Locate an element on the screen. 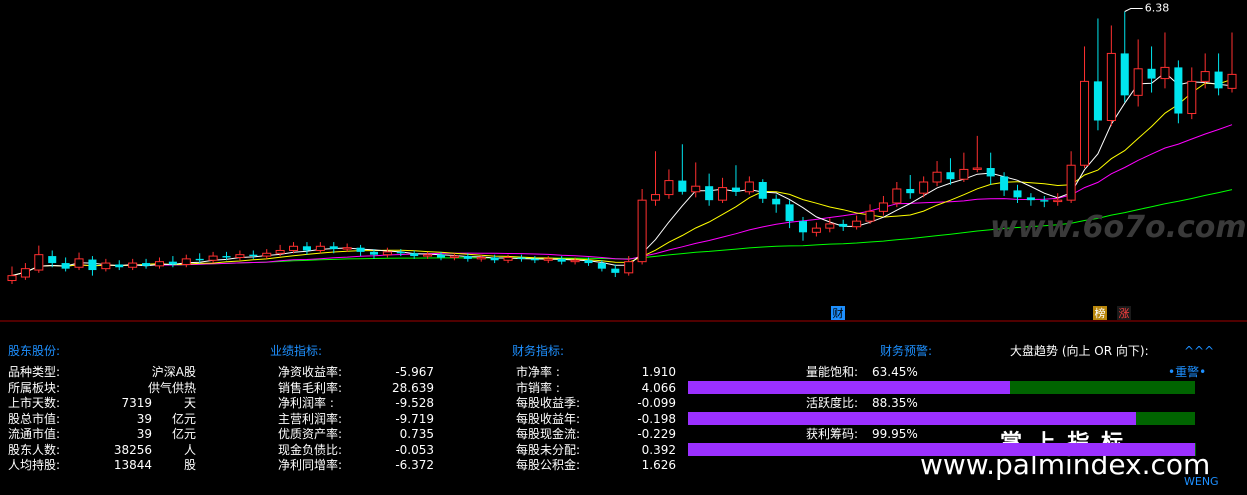  shareholder-unit: 天 is located at coordinates (190, 403).